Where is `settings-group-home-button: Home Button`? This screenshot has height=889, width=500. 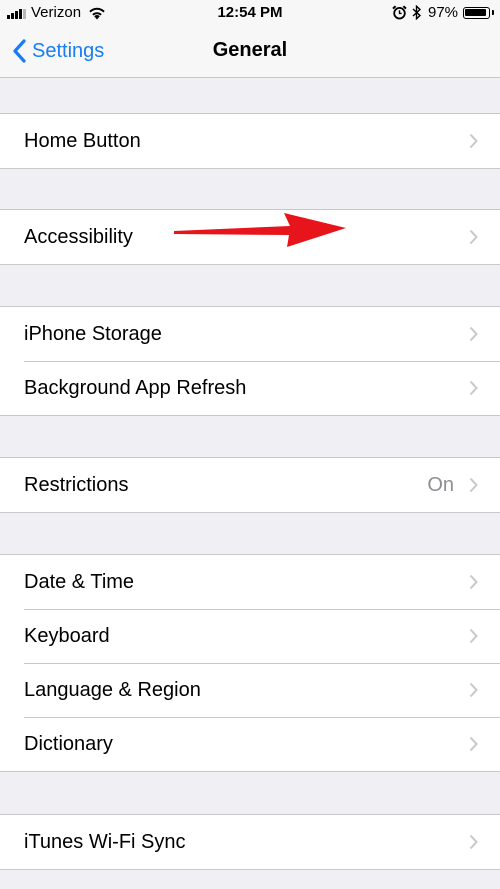
settings-group-home-button: Home Button is located at coordinates (250, 141).